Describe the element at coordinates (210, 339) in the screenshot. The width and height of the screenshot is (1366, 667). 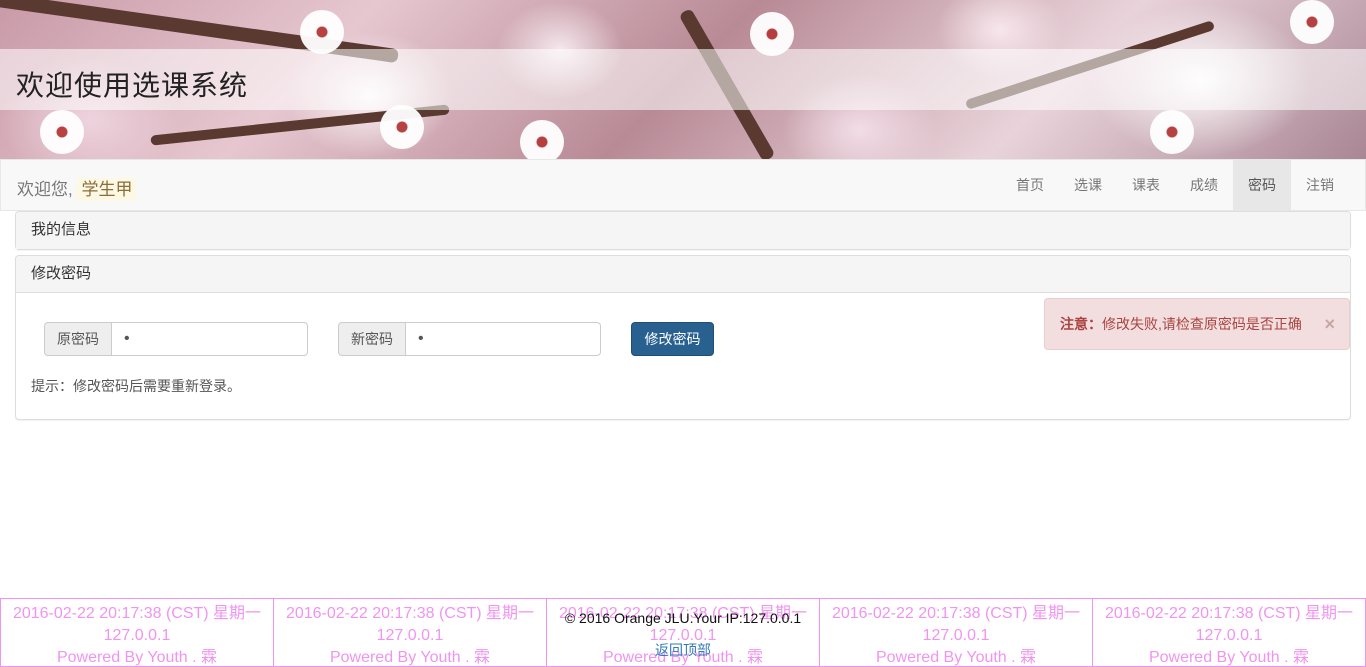
I see `old-password-input: •` at that location.